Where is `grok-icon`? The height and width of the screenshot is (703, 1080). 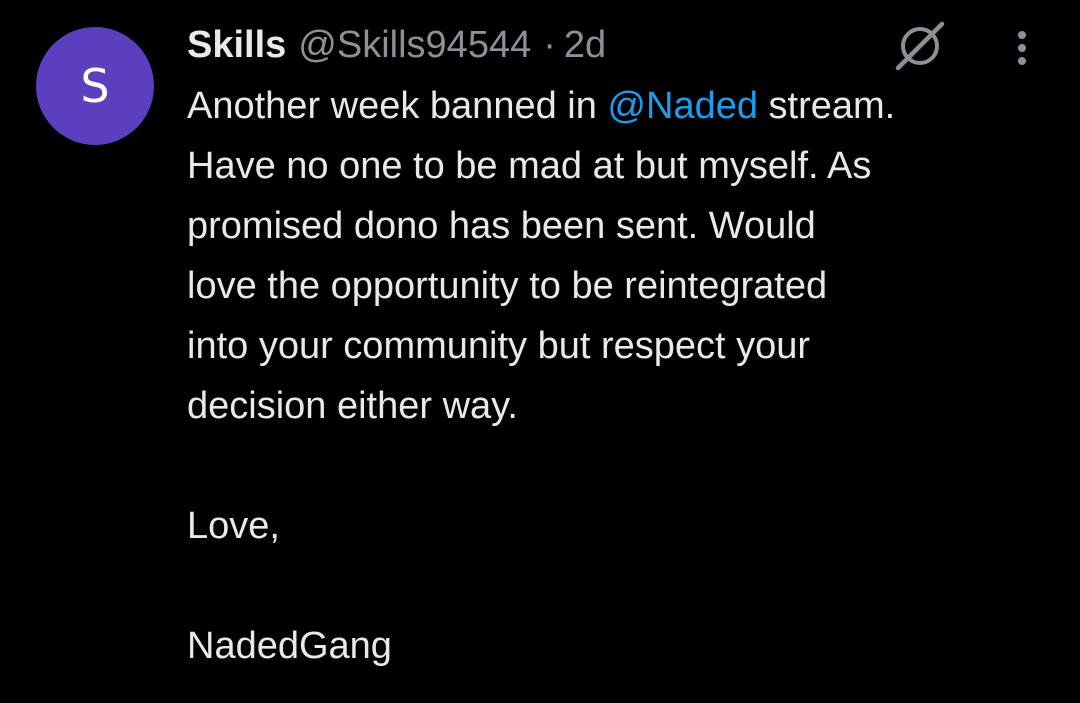
grok-icon is located at coordinates (920, 46).